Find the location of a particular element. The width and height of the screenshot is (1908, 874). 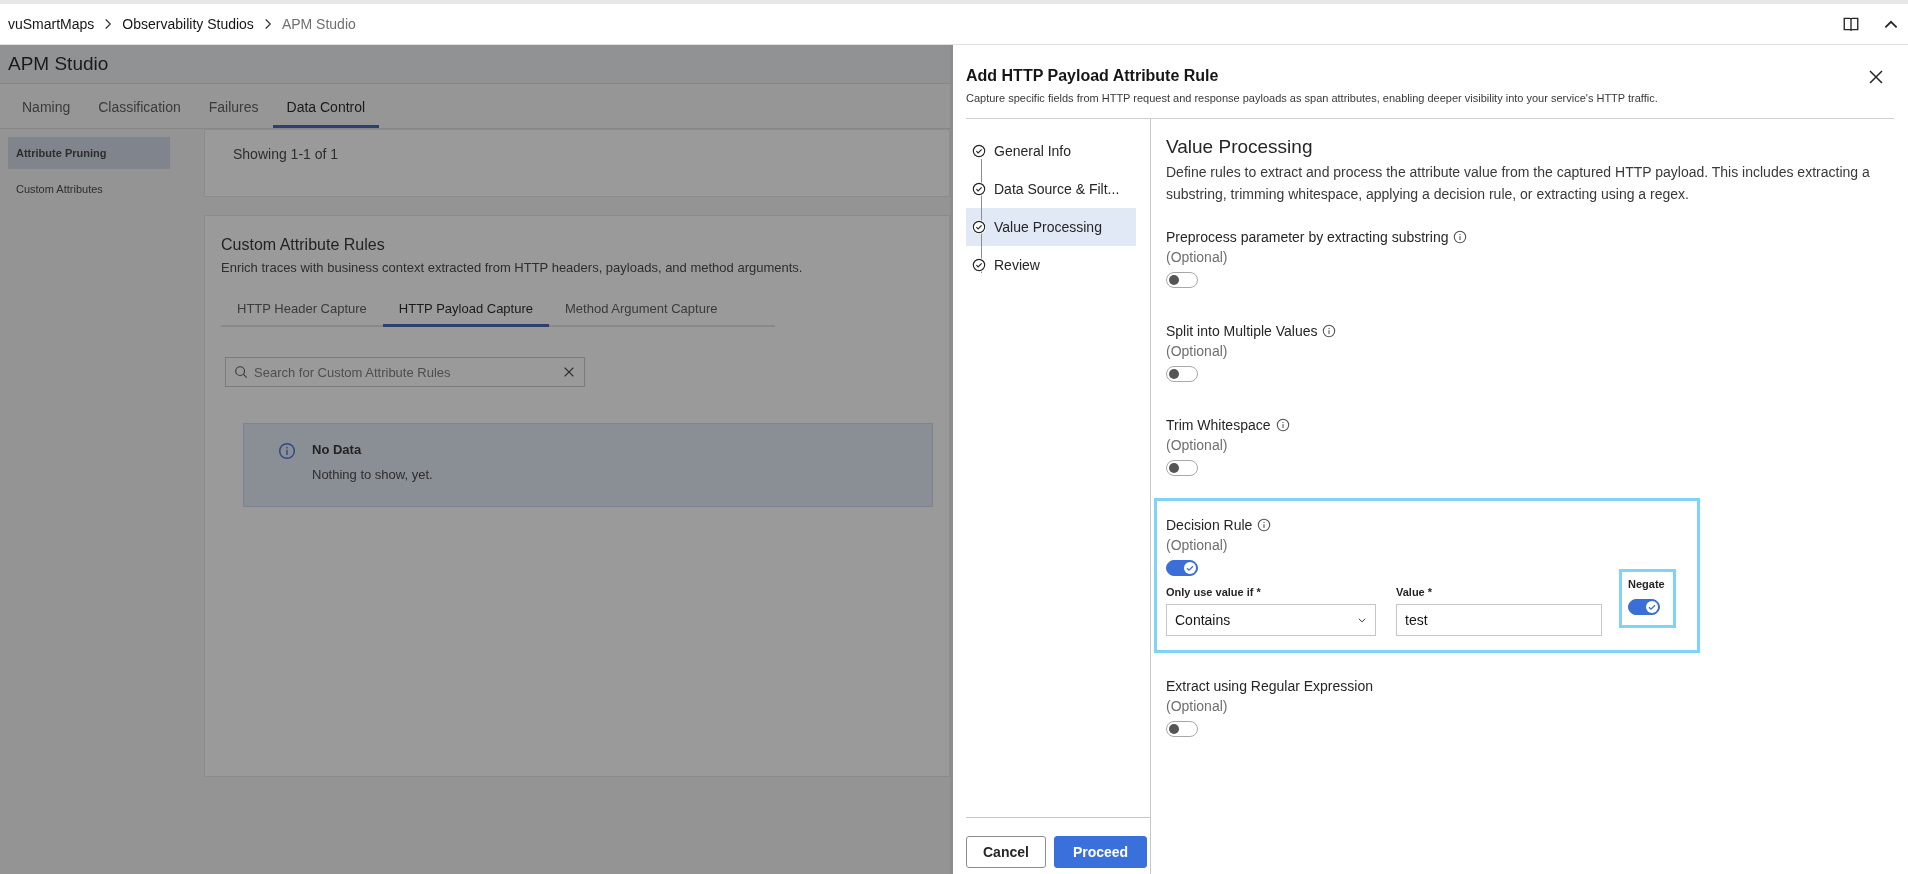

step-item: General Info is located at coordinates (1051, 151).